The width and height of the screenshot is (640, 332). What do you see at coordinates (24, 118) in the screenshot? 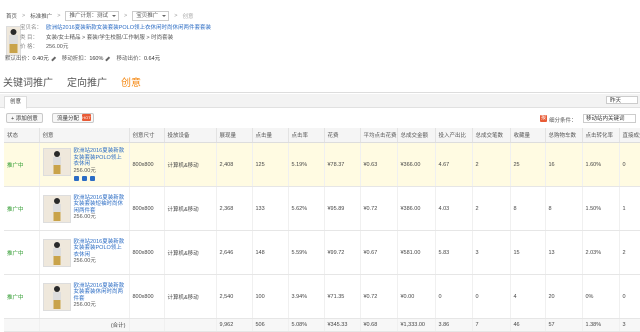
I see `add-creative-button: + 添加创意` at bounding box center [24, 118].